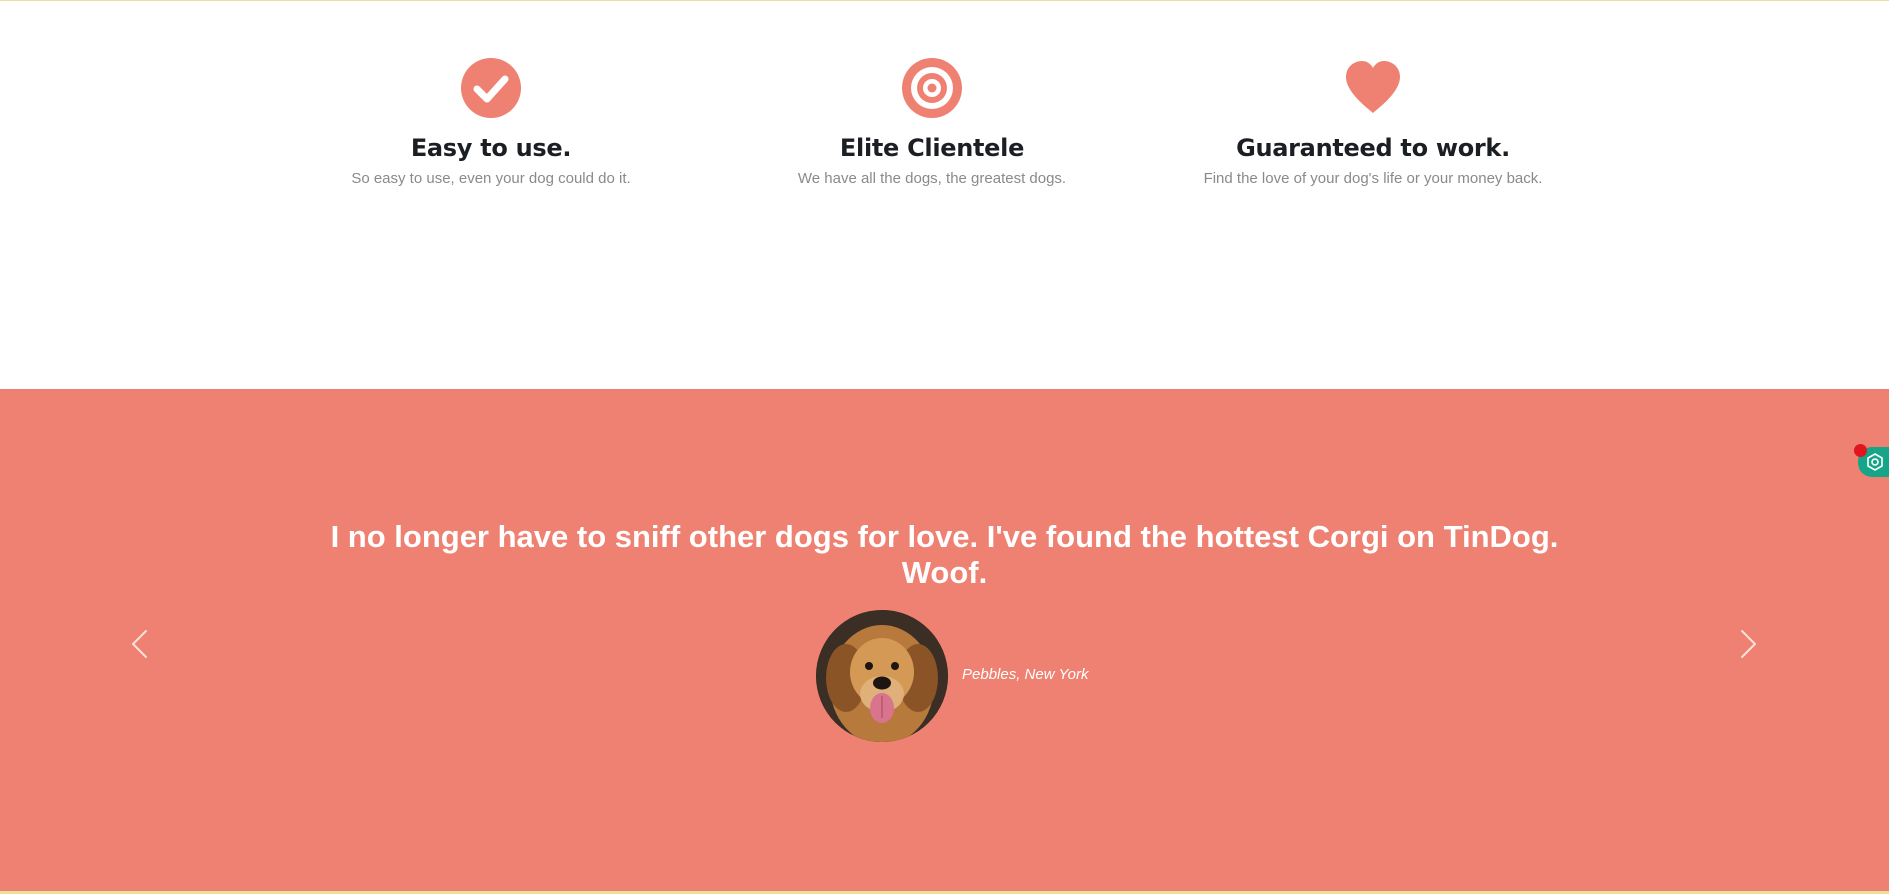 The height and width of the screenshot is (894, 1889). Describe the element at coordinates (932, 88) in the screenshot. I see `bullseye-icon` at that location.